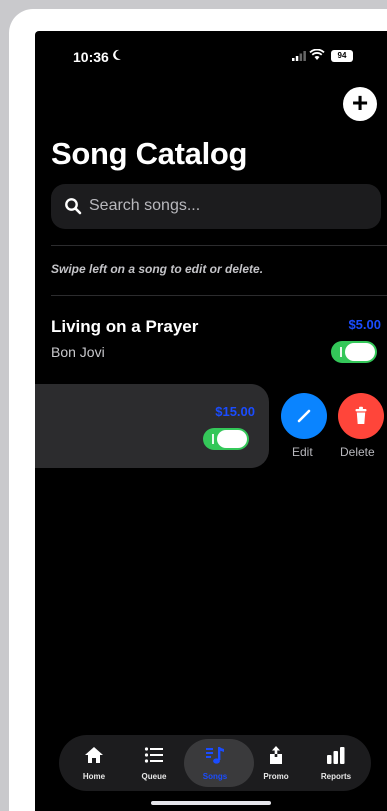 The image size is (387, 811). Describe the element at coordinates (125, 326) in the screenshot. I see `song-title: Living on a Prayer` at that location.